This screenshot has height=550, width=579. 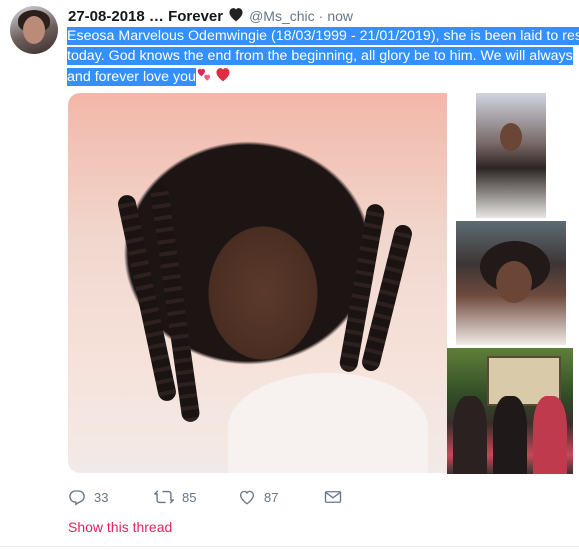 I want to click on like-icon, so click(x=247, y=497).